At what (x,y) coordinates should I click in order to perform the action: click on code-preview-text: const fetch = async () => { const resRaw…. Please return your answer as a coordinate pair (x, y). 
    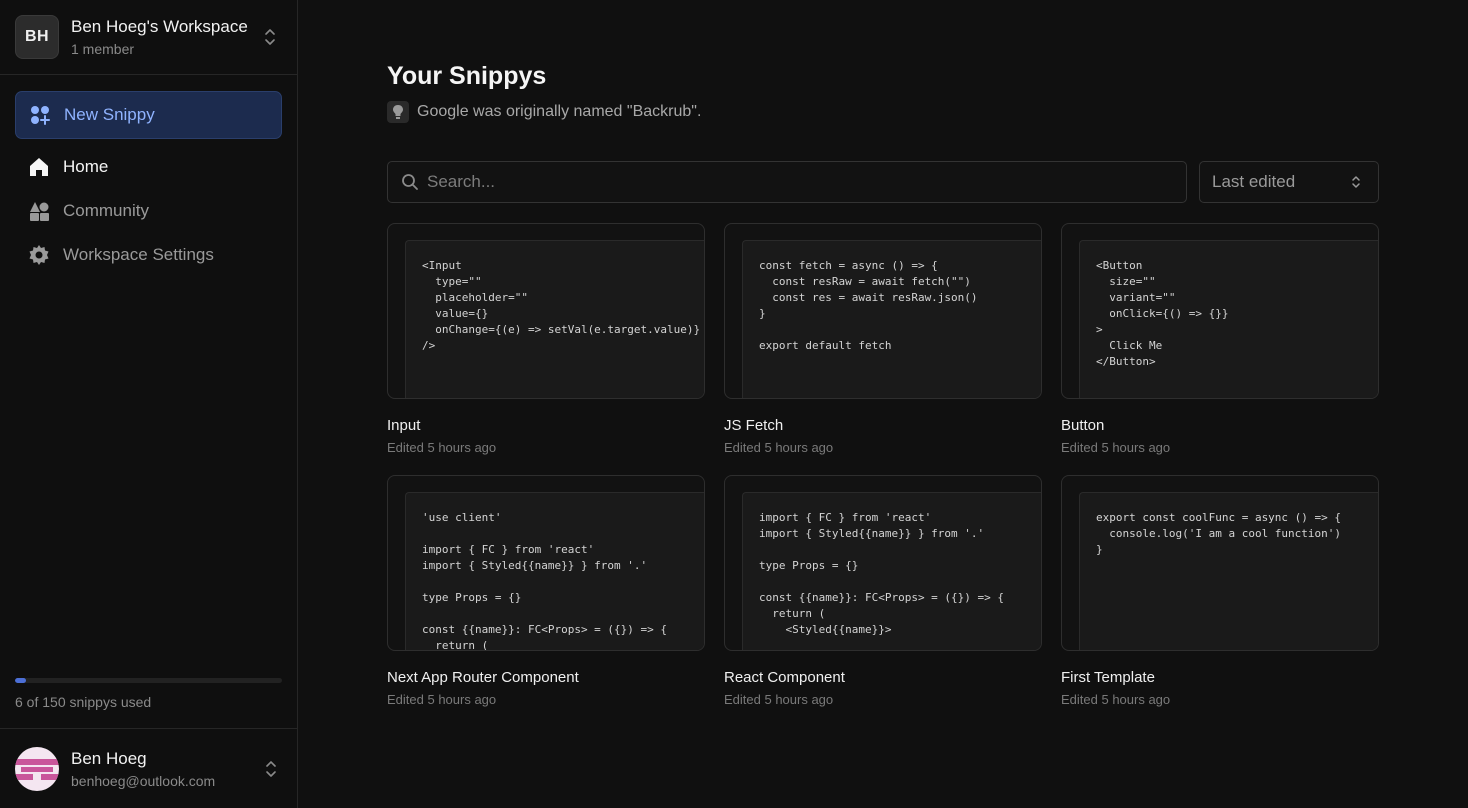
    Looking at the image, I should click on (868, 305).